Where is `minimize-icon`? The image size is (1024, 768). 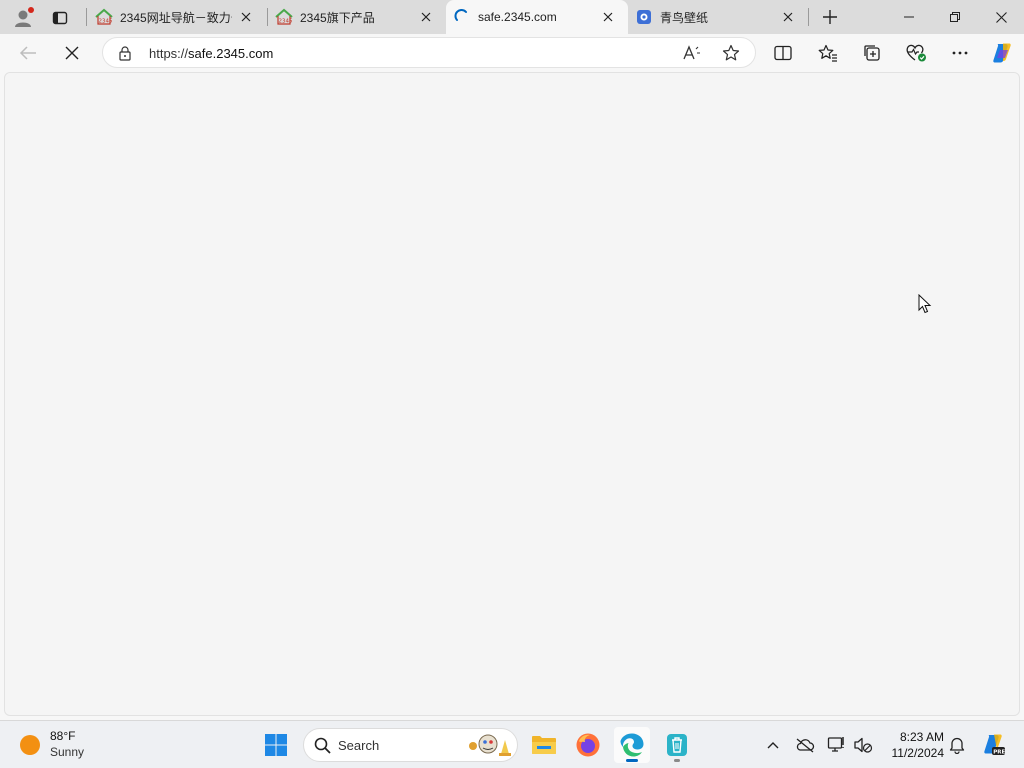
minimize-icon is located at coordinates (909, 17).